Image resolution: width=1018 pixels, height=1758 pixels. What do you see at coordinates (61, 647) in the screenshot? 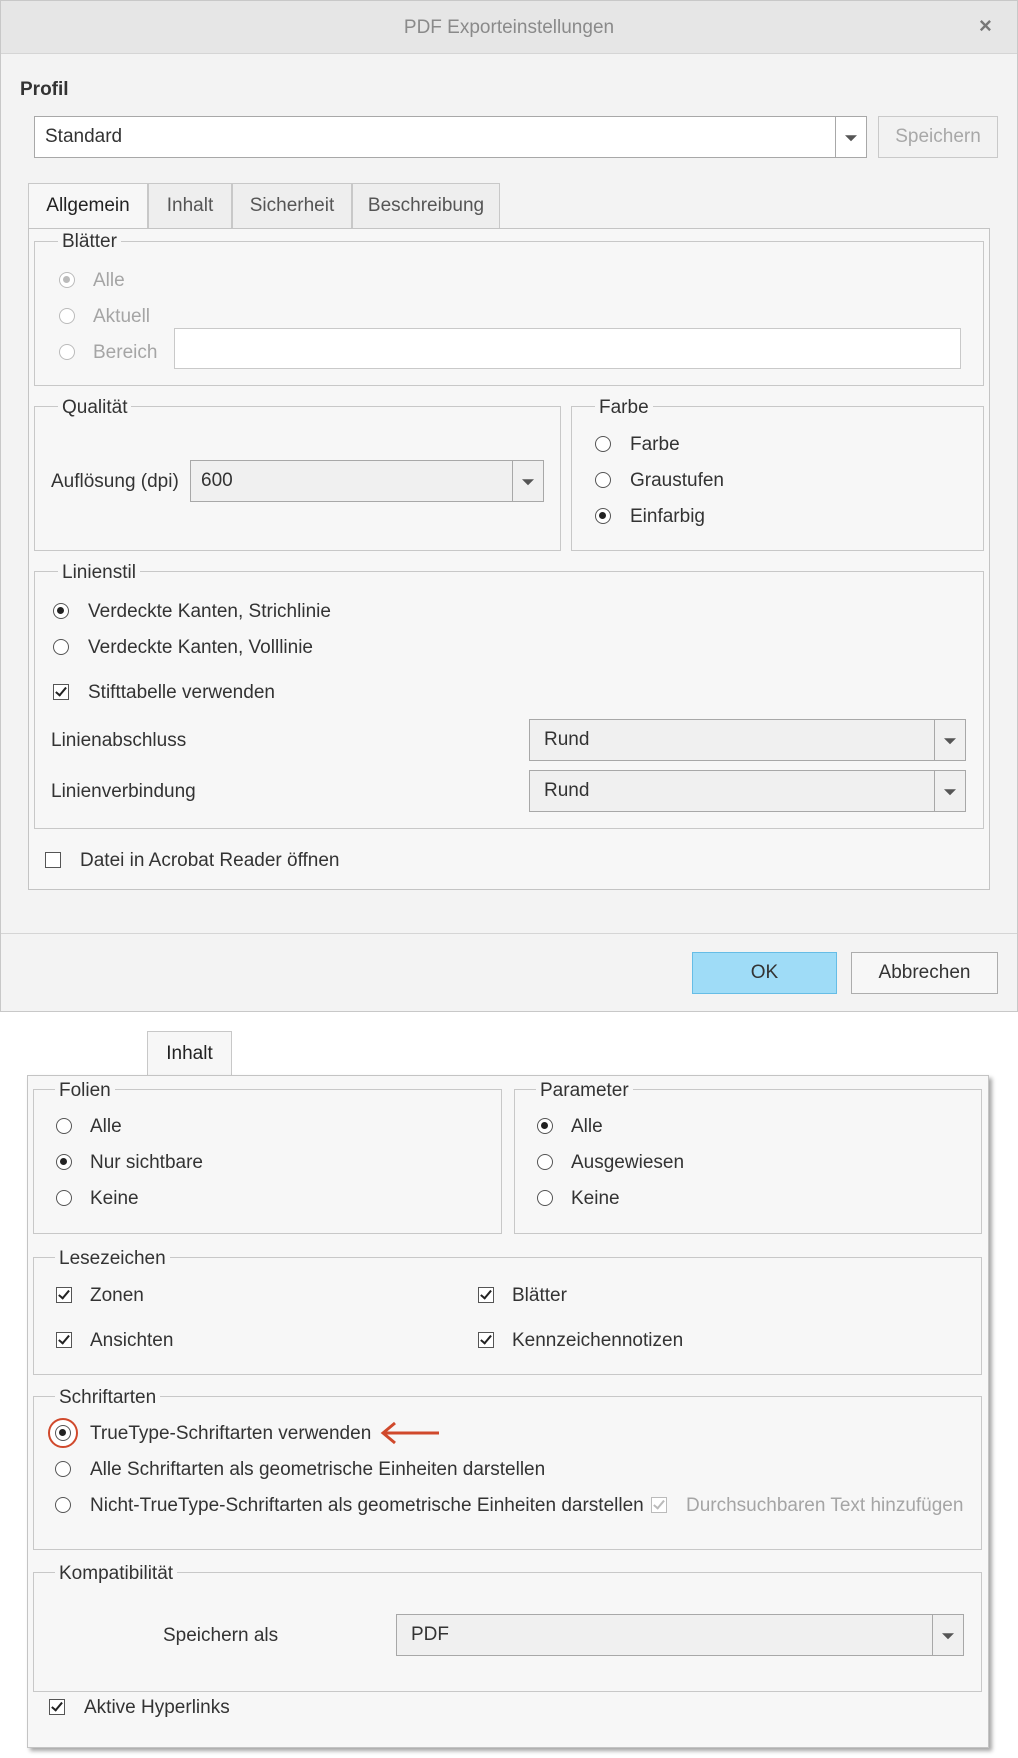
I see `radio-volllinie` at bounding box center [61, 647].